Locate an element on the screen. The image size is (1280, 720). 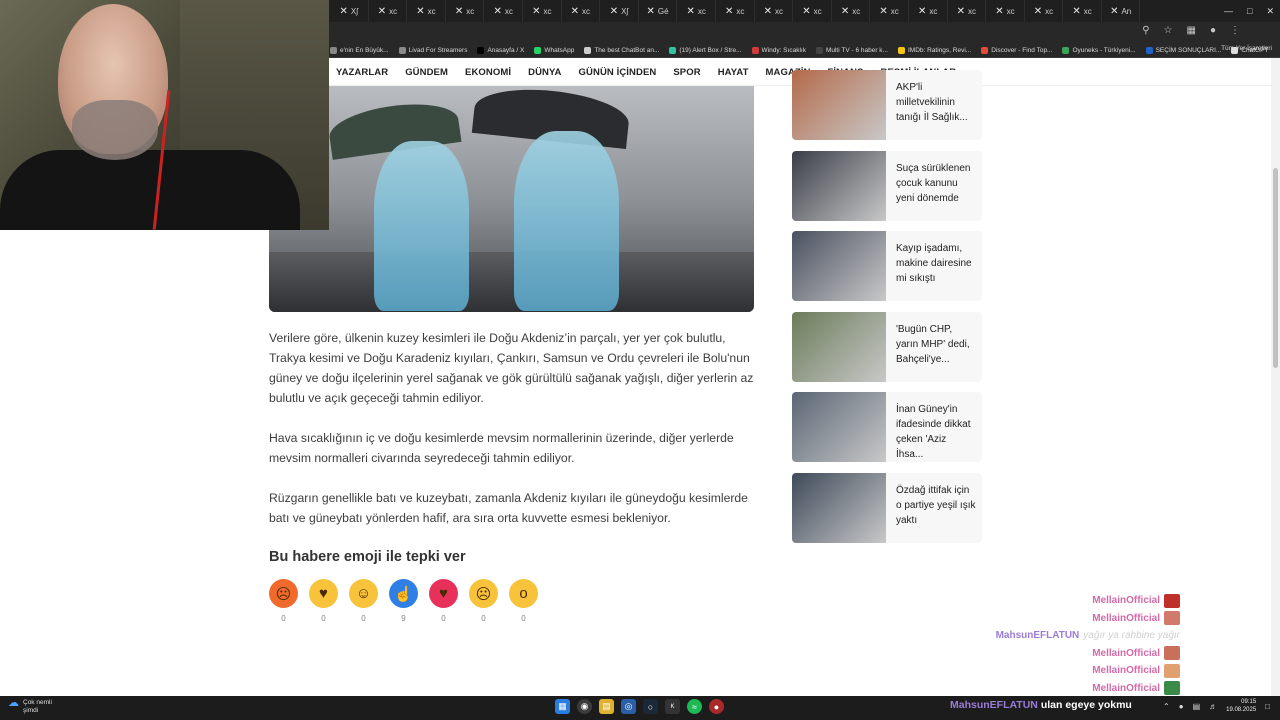
close-icon: ✕ is located at coordinates (1270, 11).